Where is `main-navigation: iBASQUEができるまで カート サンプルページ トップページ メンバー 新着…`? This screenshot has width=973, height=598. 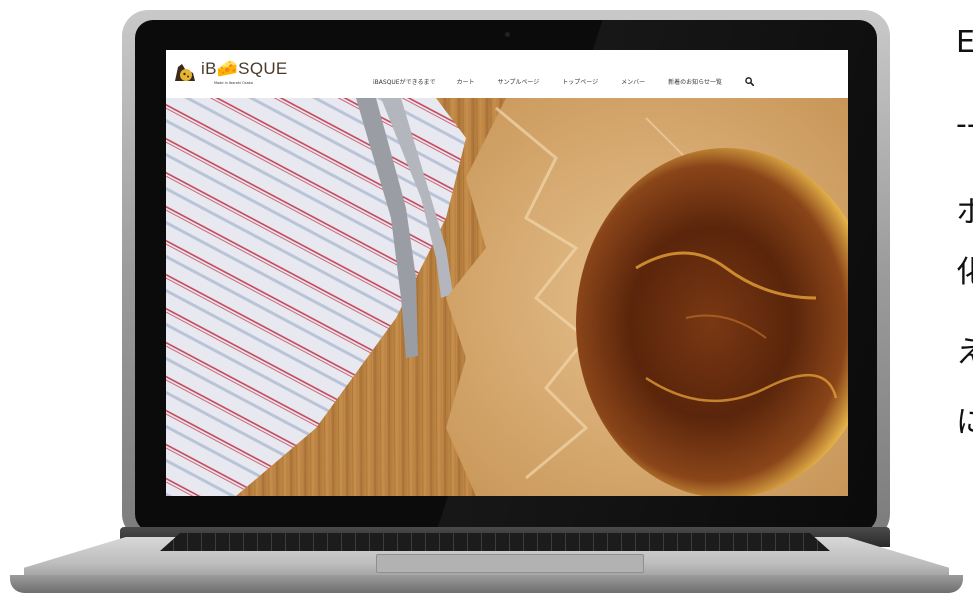 main-navigation: iBASQUEができるまで カート サンプルページ トップページ メンバー 新着… is located at coordinates (563, 81).